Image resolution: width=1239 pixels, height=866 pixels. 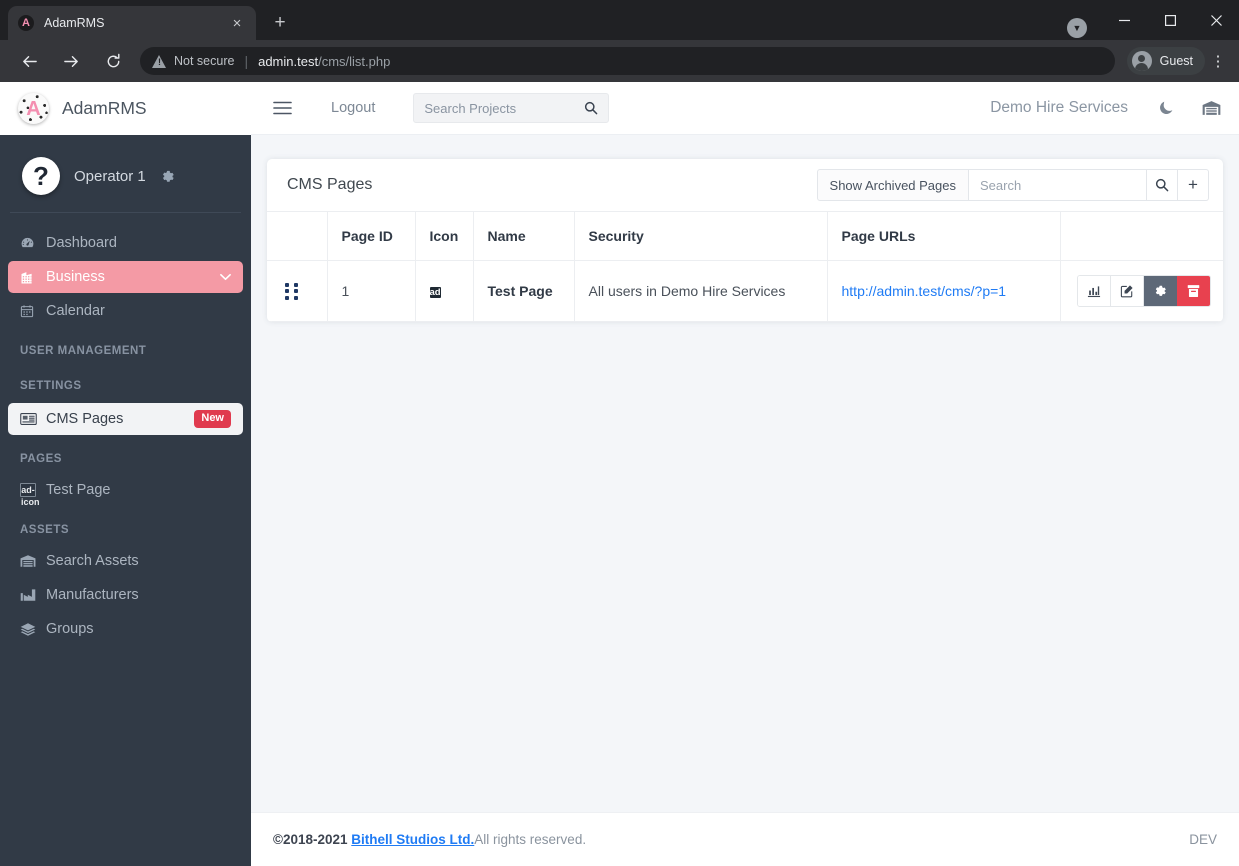 I want to click on card-search-wrap, so click(x=1058, y=185).